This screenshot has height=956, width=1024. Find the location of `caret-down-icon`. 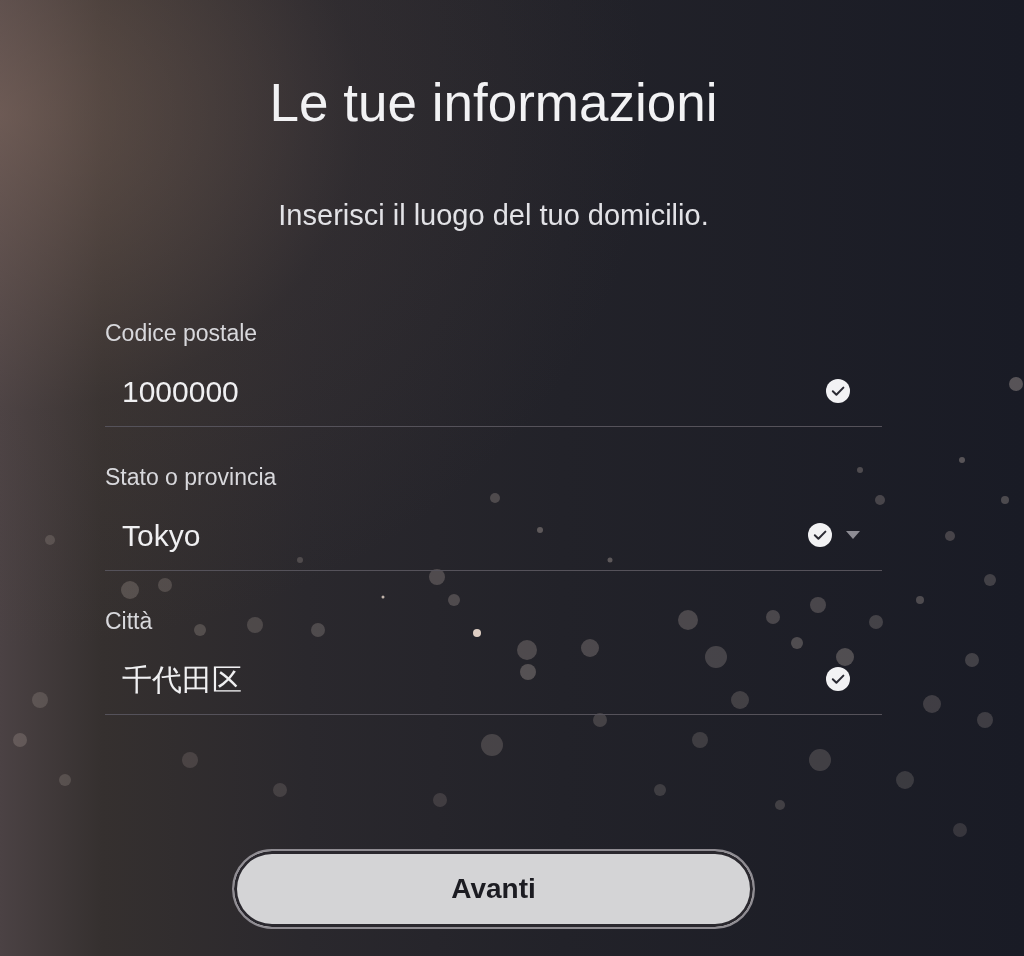

caret-down-icon is located at coordinates (853, 535).